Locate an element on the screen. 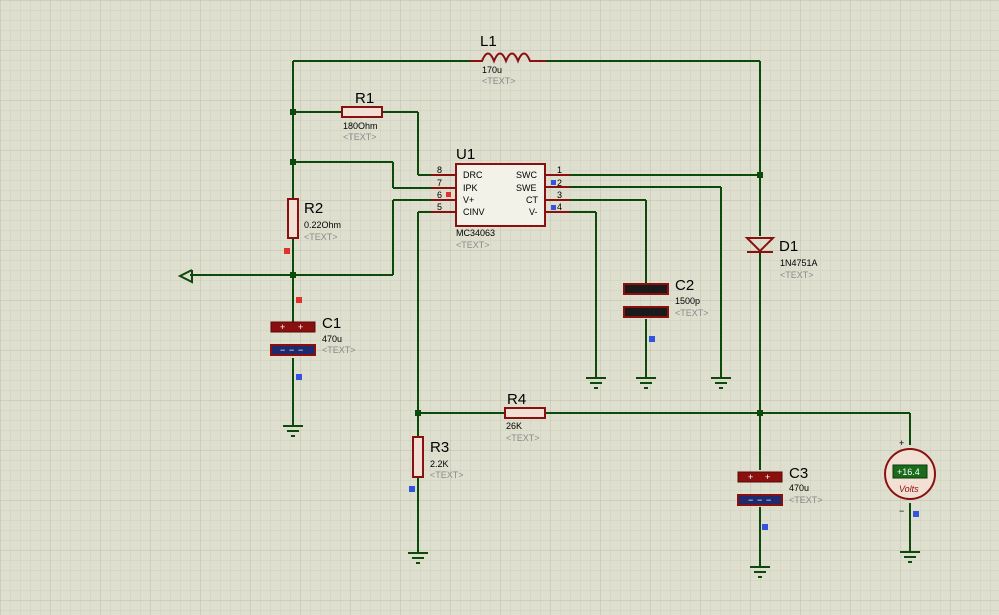 The image size is (999, 615). C3-value: 470u is located at coordinates (799, 488).